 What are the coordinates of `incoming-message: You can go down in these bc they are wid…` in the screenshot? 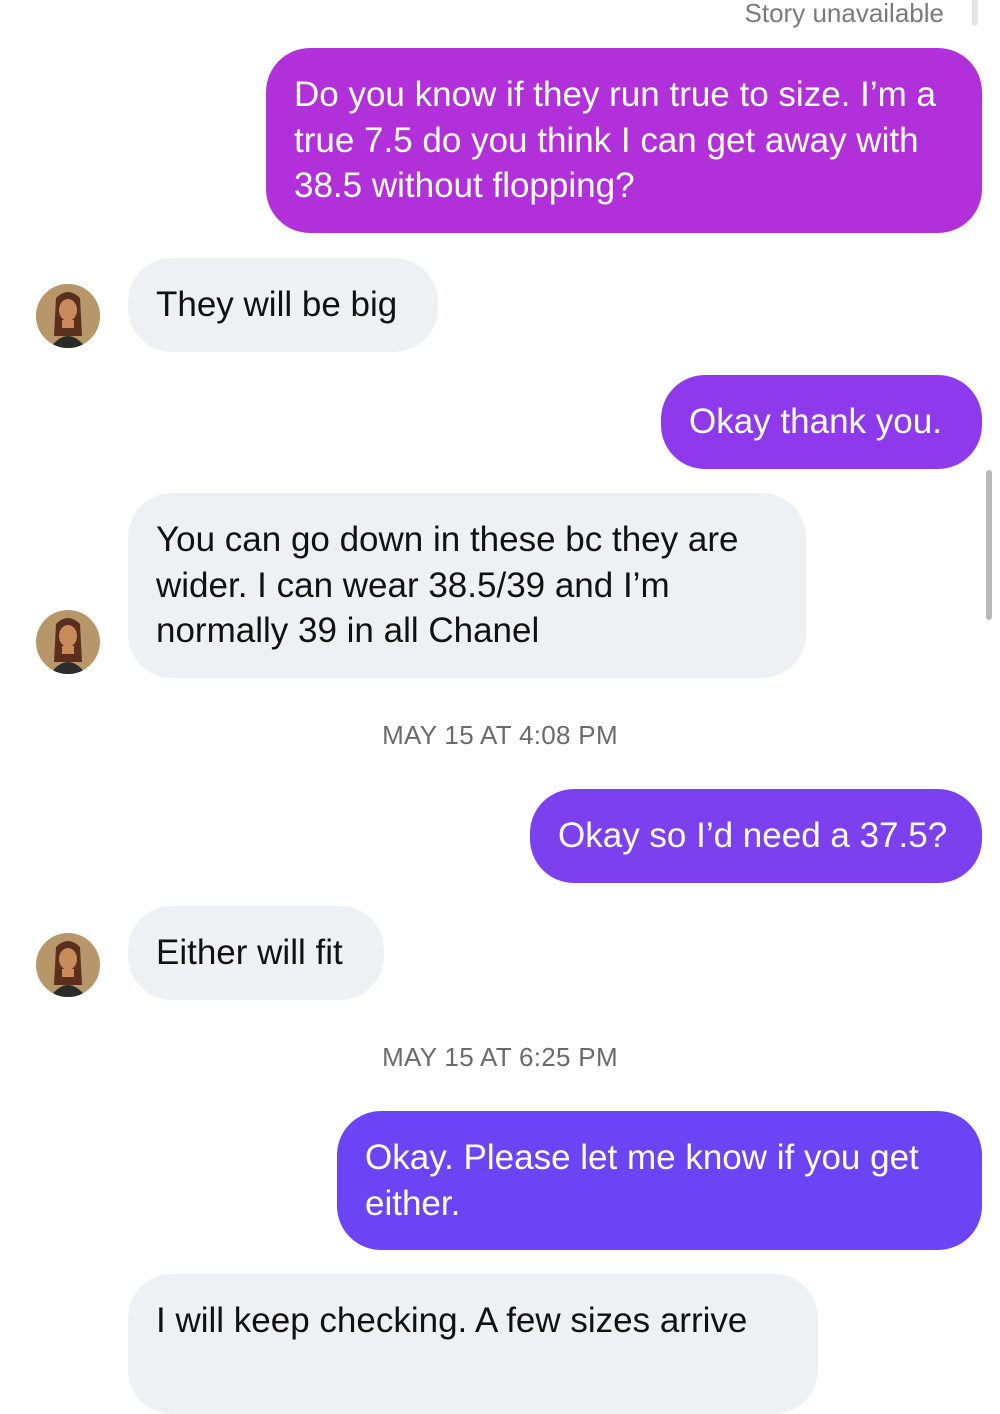 It's located at (467, 585).